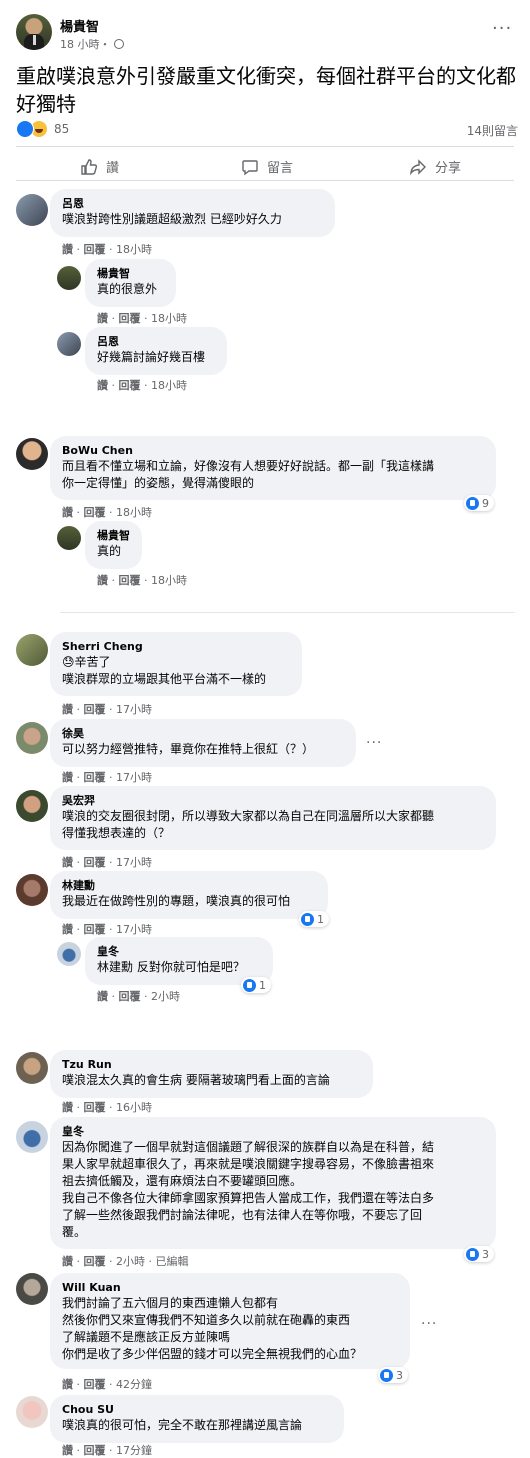 The height and width of the screenshot is (1458, 530). I want to click on comment-text: 好幾篇討論好幾百樓, so click(151, 357).